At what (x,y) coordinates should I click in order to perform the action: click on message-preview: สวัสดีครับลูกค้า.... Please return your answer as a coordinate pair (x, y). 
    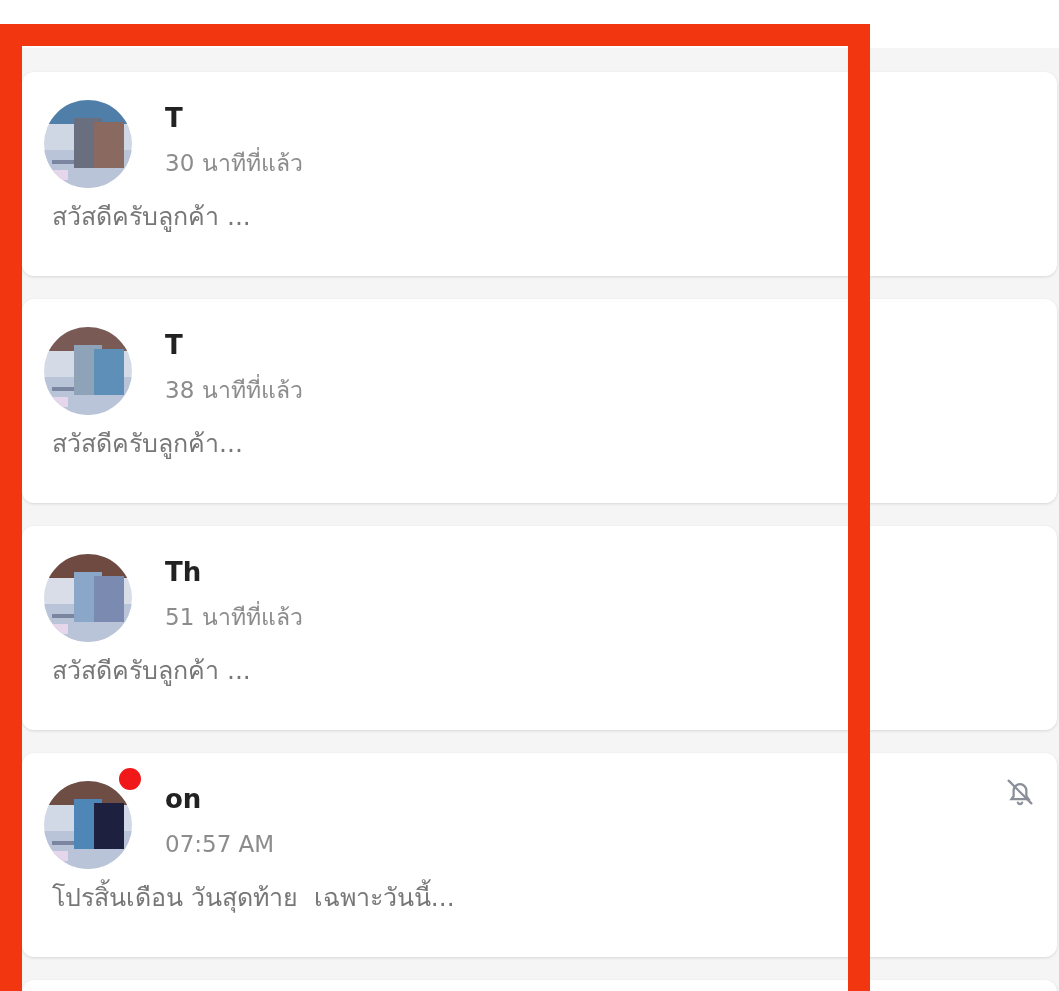
    Looking at the image, I should click on (147, 444).